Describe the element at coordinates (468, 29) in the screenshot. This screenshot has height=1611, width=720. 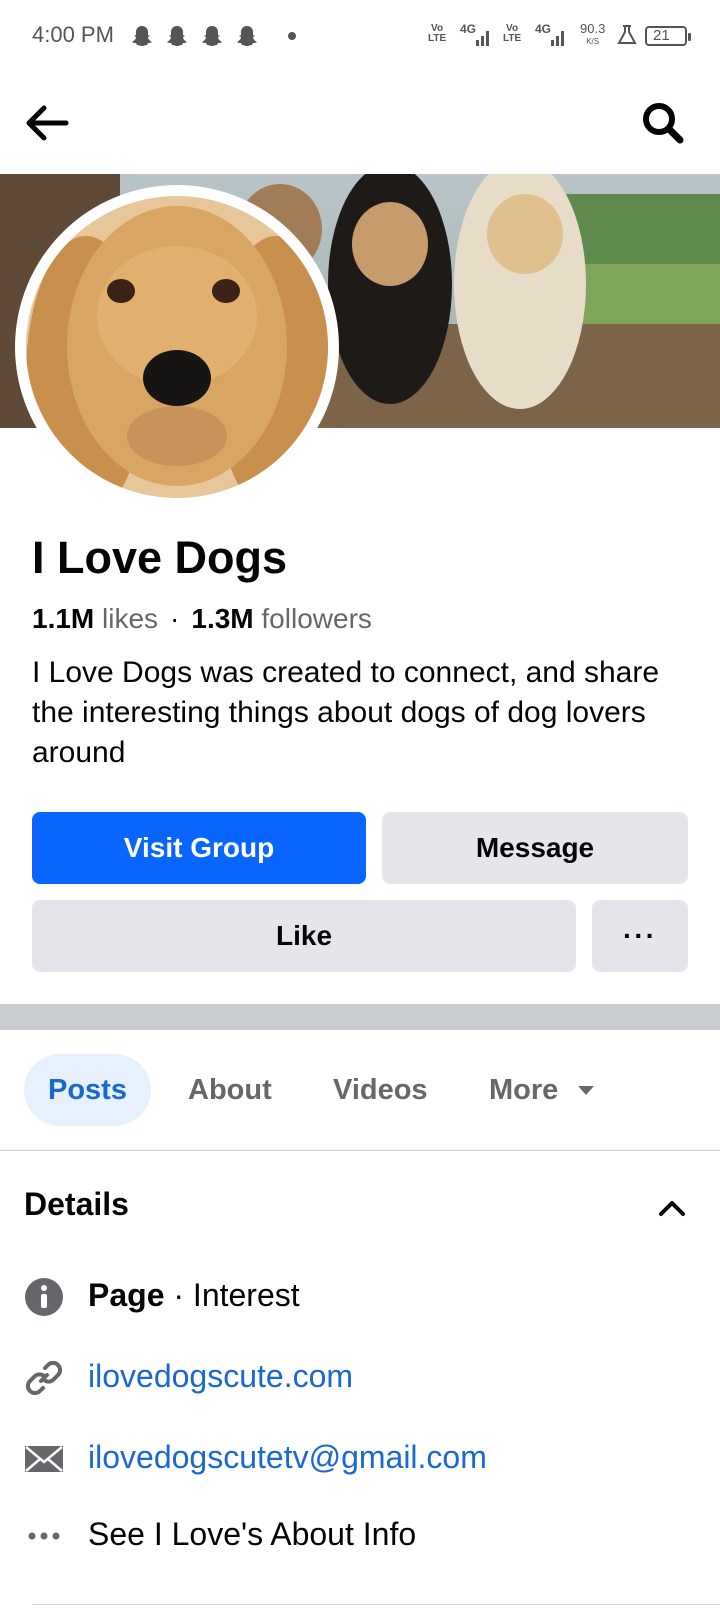
I see `network-type-1: 4G` at that location.